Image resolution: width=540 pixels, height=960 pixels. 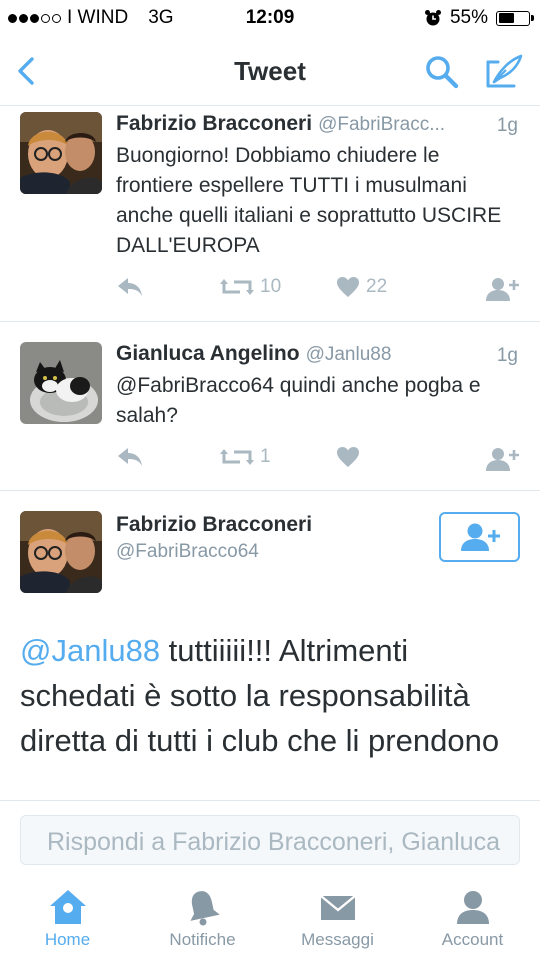 I want to click on tweet-header: Gianluca Angelino @Janlu88, so click(x=318, y=354).